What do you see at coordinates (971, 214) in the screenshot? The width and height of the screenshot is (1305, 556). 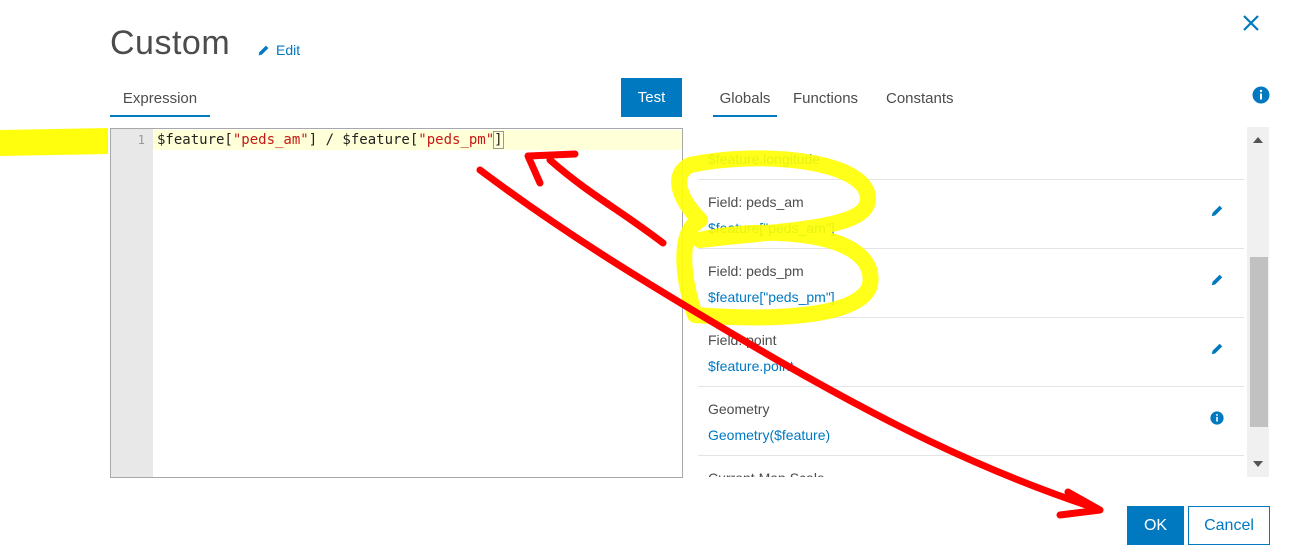 I see `globals-list-item: Field: peds_am $feature["peds_am"]` at bounding box center [971, 214].